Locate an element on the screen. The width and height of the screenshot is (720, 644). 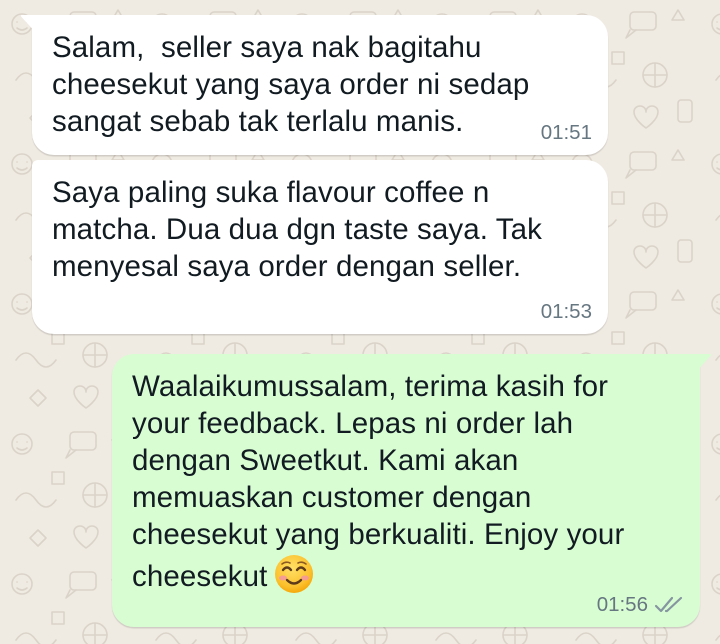
message-timestamp: 01:51 is located at coordinates (566, 132).